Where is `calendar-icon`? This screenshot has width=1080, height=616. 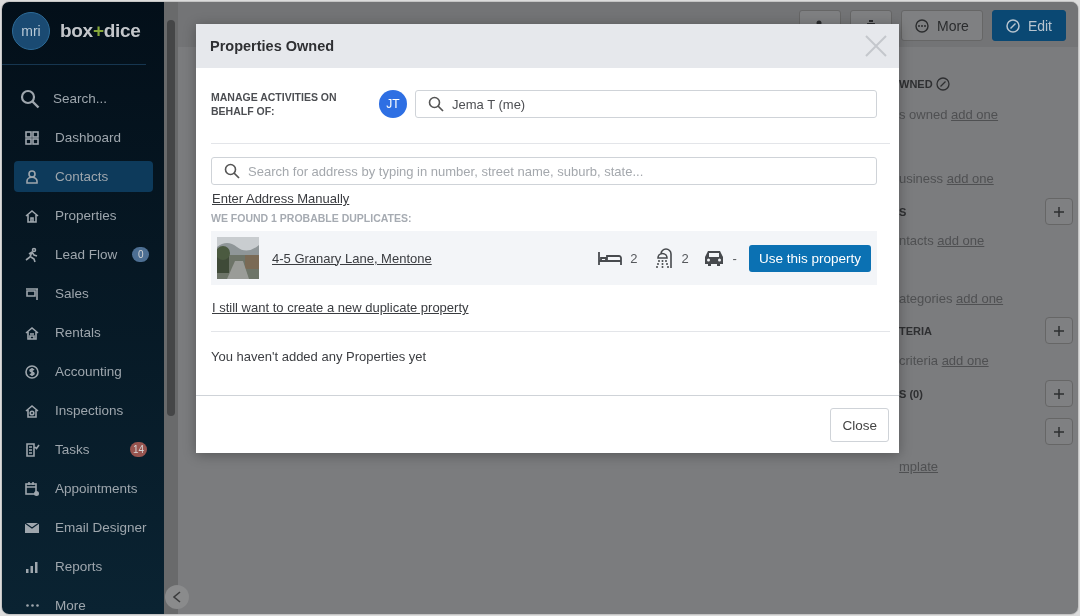
calendar-icon is located at coordinates (32, 488).